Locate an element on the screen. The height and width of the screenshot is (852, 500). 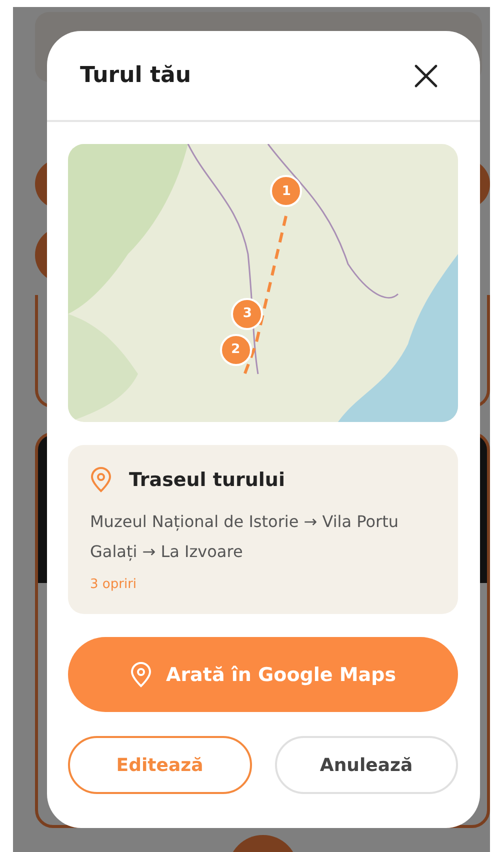
close-button is located at coordinates (426, 76).